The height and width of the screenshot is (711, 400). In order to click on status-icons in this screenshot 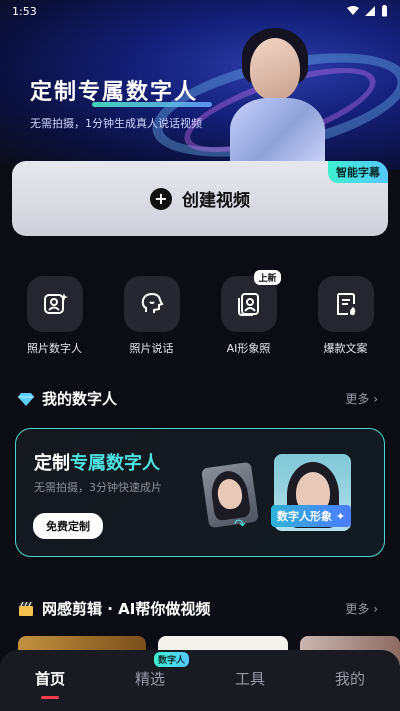, I will do `click(367, 11)`.